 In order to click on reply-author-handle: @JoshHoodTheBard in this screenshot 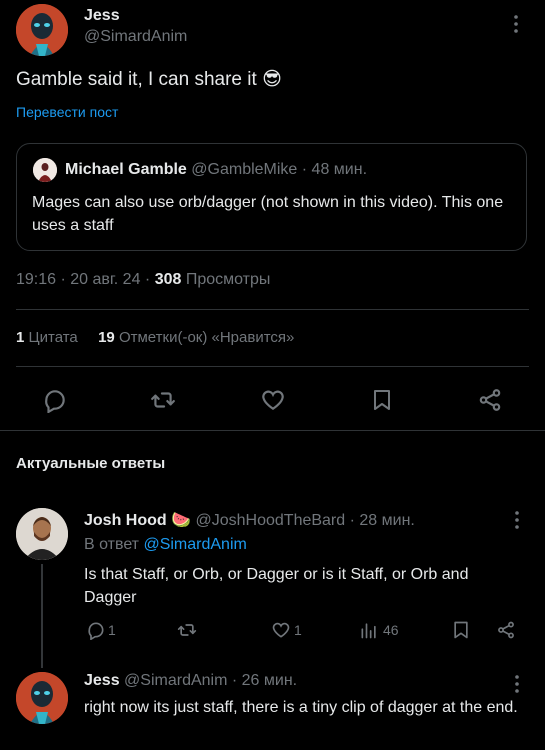, I will do `click(271, 520)`.